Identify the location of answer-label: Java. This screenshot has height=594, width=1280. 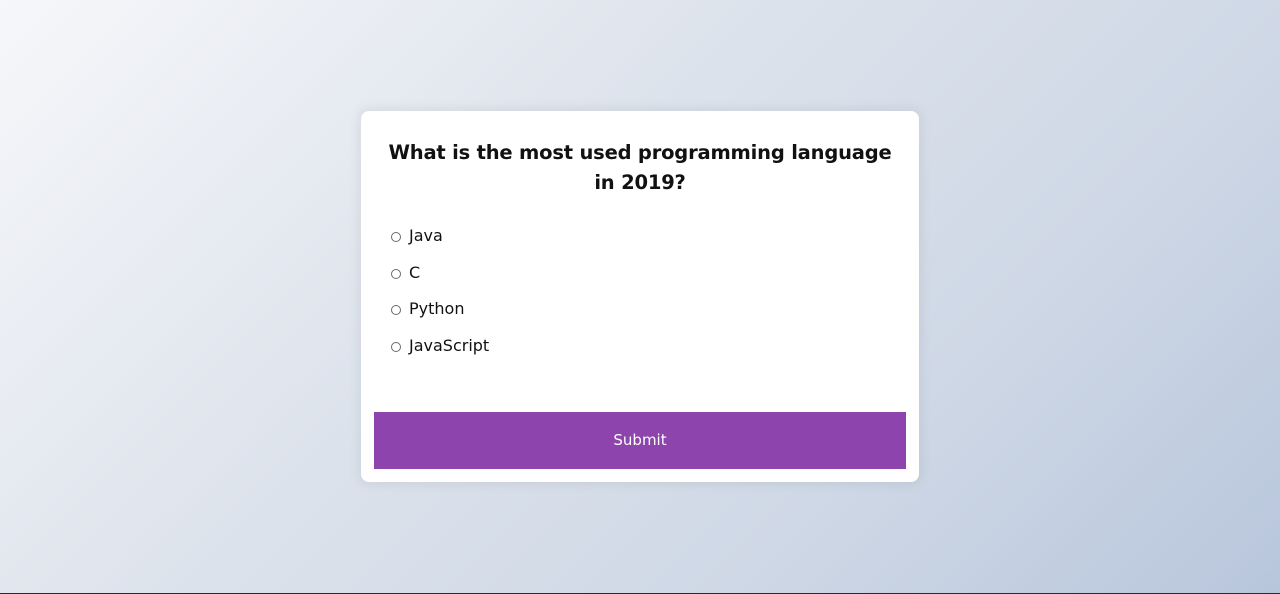
(426, 236).